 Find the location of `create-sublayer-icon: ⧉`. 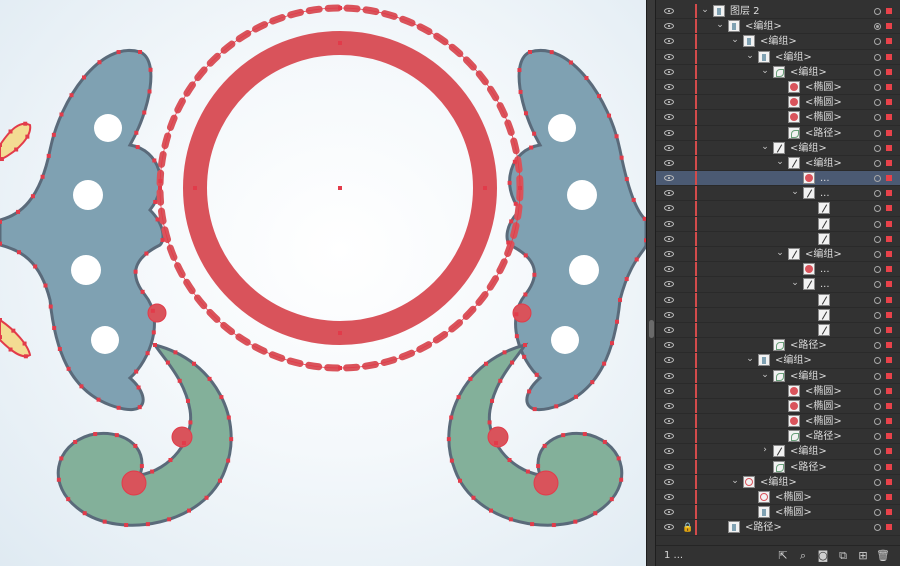

create-sublayer-icon: ⧉ is located at coordinates (843, 556).